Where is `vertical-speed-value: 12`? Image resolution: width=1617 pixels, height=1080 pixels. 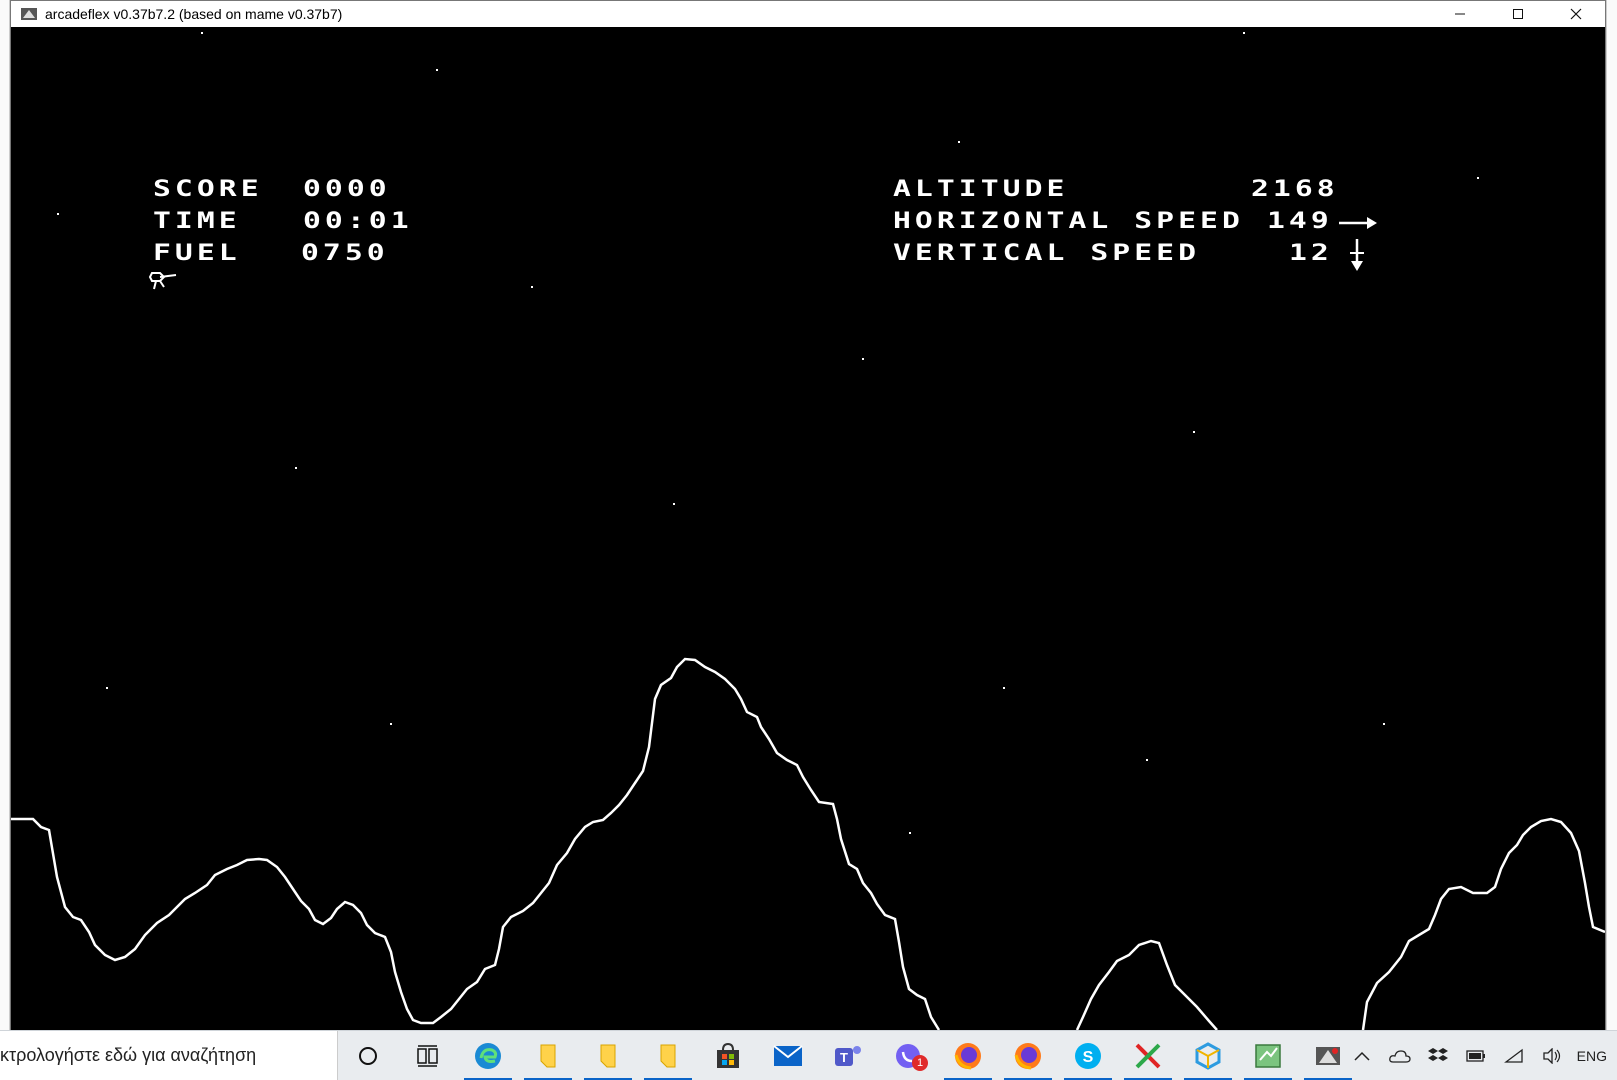
vertical-speed-value: 12 is located at coordinates (1311, 253).